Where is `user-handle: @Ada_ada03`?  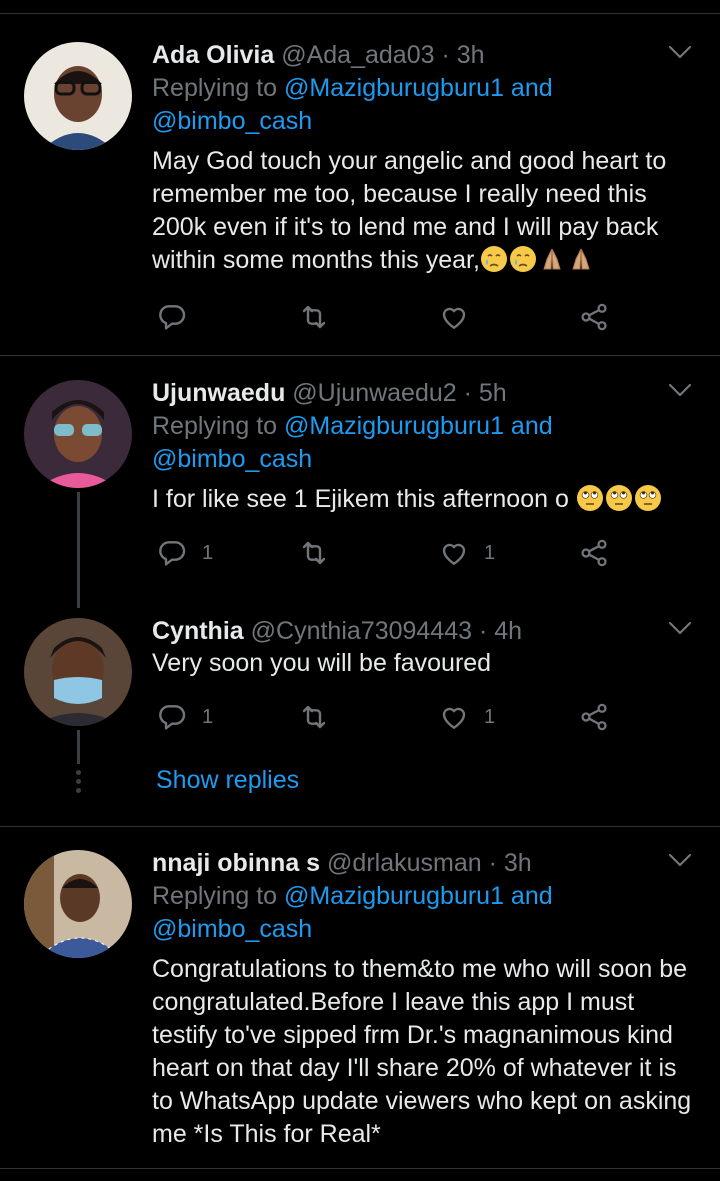 user-handle: @Ada_ada03 is located at coordinates (357, 55).